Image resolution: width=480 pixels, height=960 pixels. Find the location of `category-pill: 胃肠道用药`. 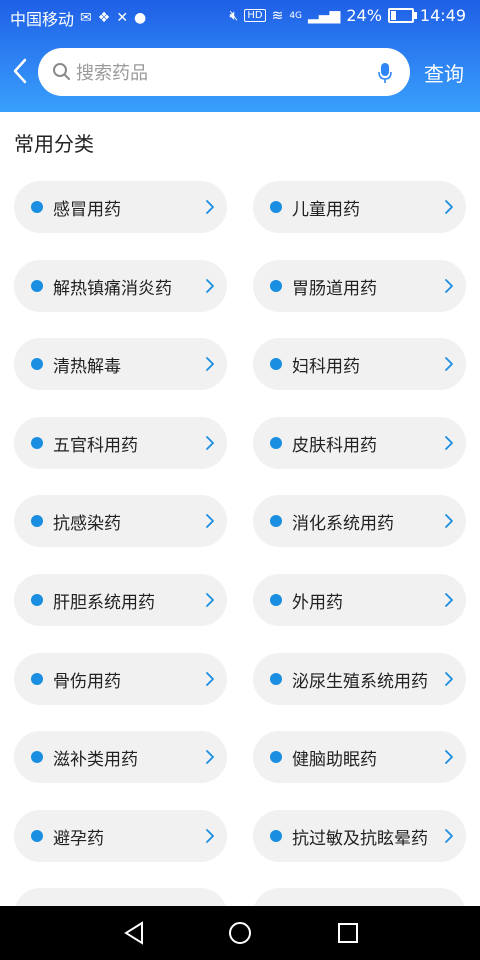

category-pill: 胃肠道用药 is located at coordinates (359, 286).